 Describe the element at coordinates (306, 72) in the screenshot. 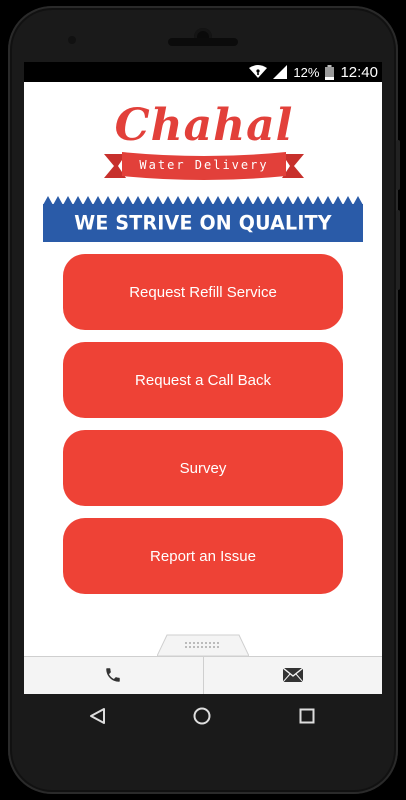

I see `battery-percent: 12%` at that location.